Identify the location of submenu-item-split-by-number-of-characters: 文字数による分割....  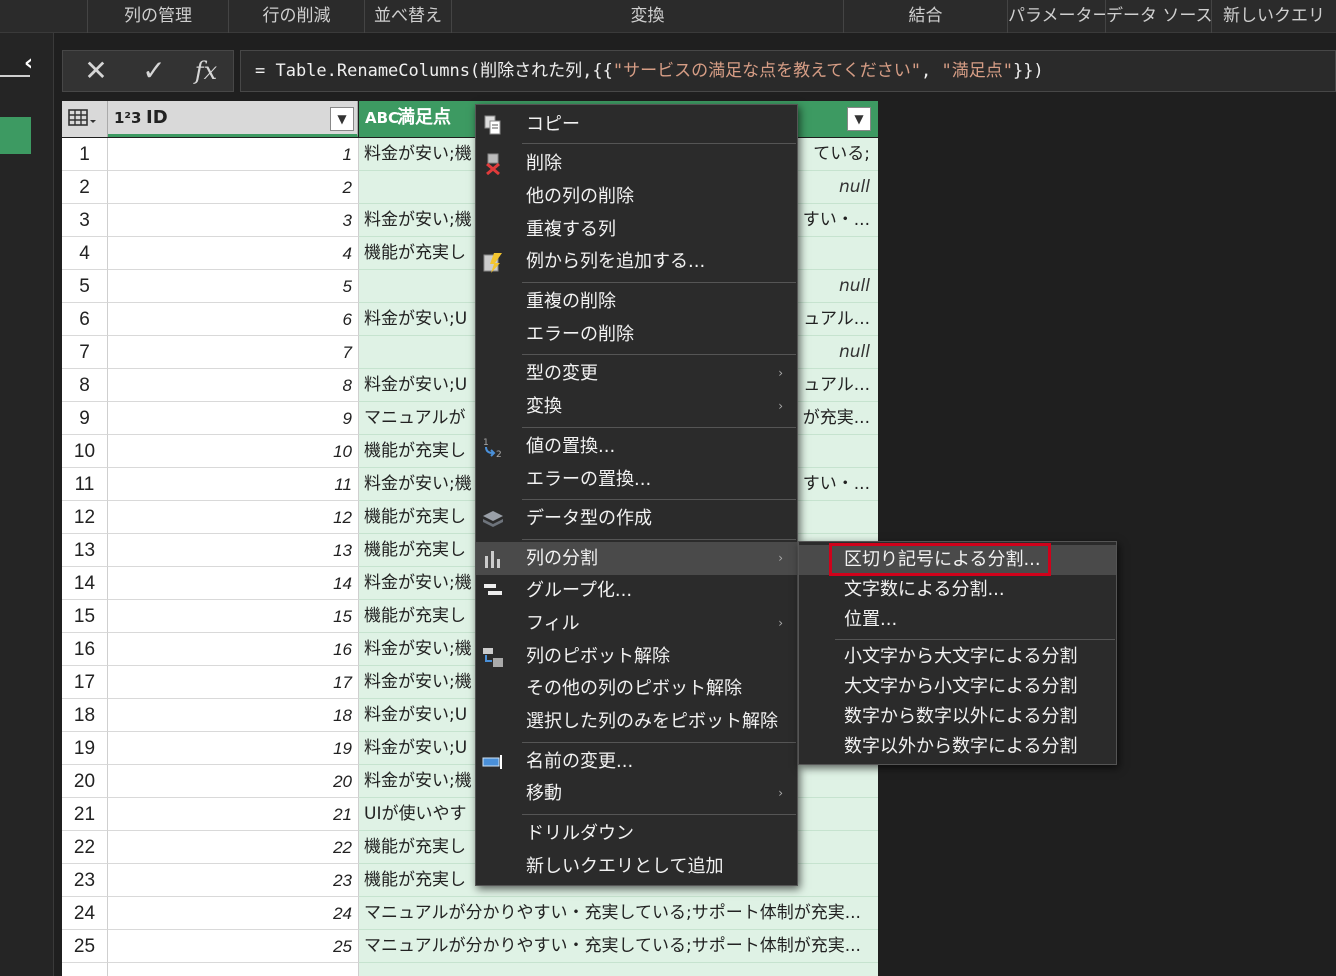
(957, 590).